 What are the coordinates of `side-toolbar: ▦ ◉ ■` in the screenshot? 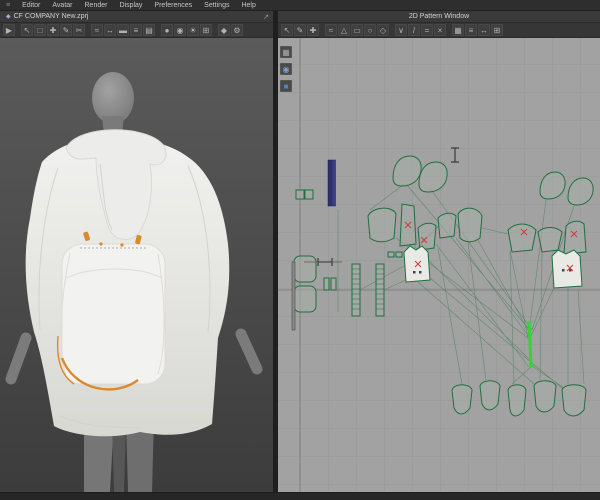 It's located at (286, 69).